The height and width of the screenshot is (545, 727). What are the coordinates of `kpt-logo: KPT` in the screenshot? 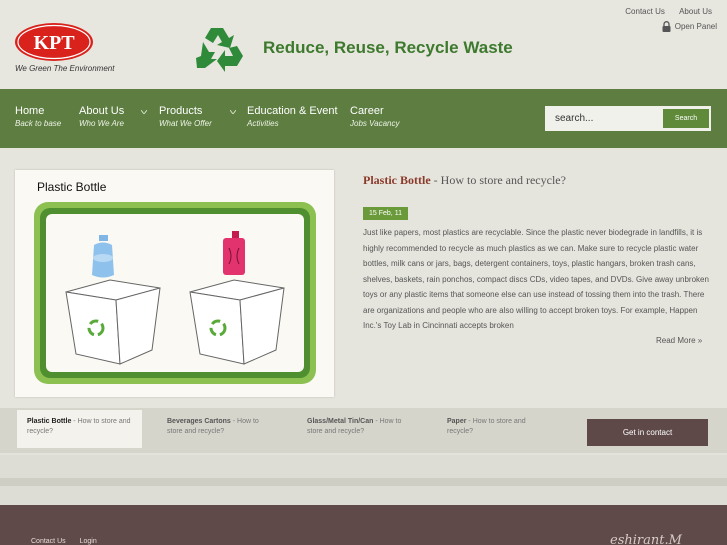 It's located at (54, 42).